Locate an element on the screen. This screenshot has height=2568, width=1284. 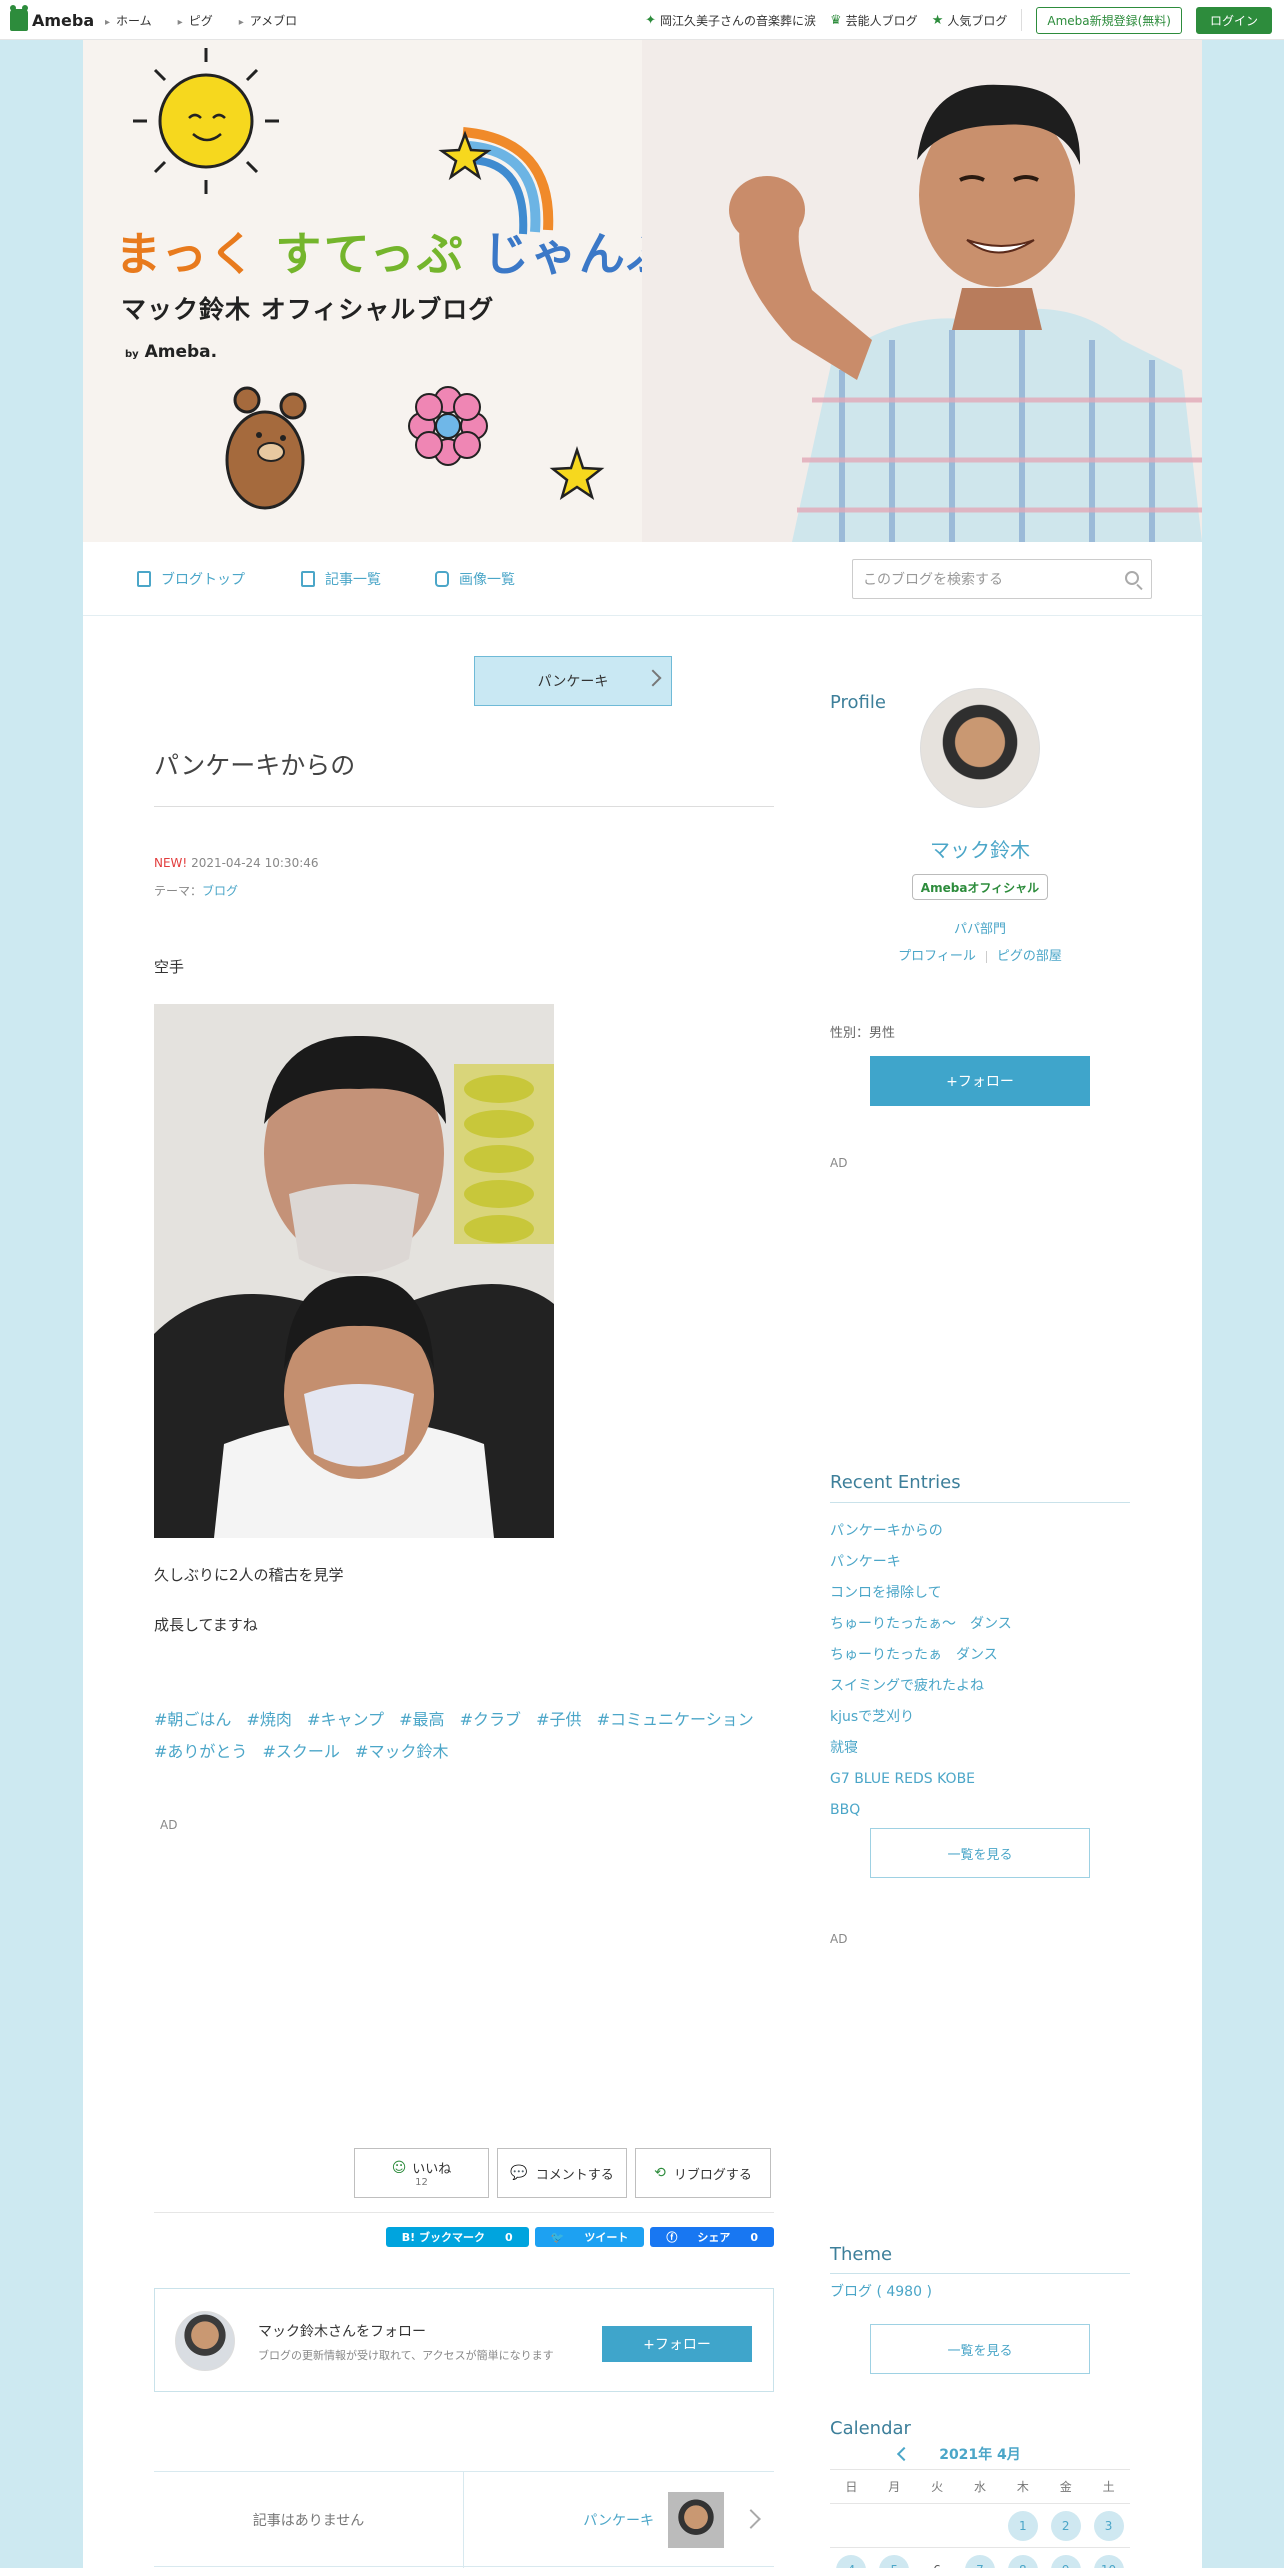
profile-link: プロフィール is located at coordinates (937, 956).